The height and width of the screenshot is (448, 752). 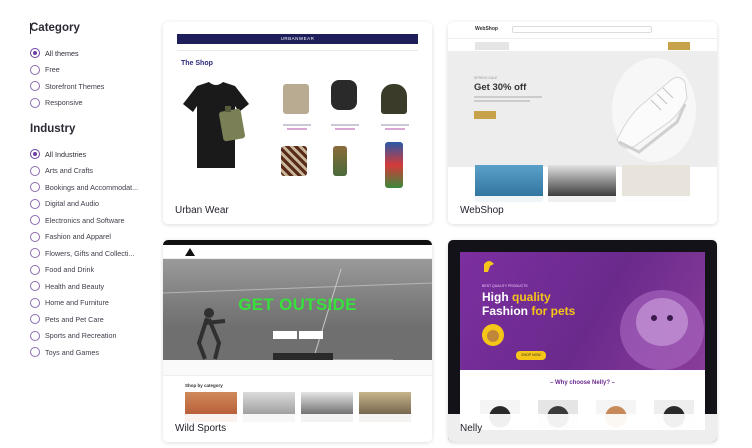 I want to click on industry-option: Electronics and Software, so click(x=90, y=220).